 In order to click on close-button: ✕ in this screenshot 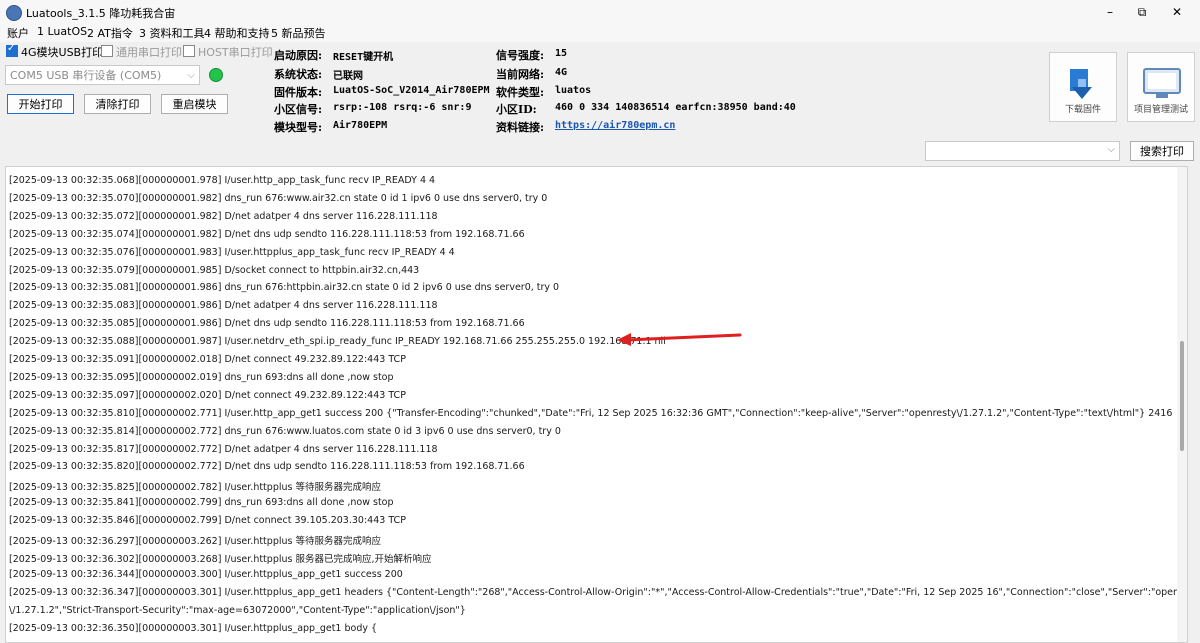, I will do `click(1177, 12)`.